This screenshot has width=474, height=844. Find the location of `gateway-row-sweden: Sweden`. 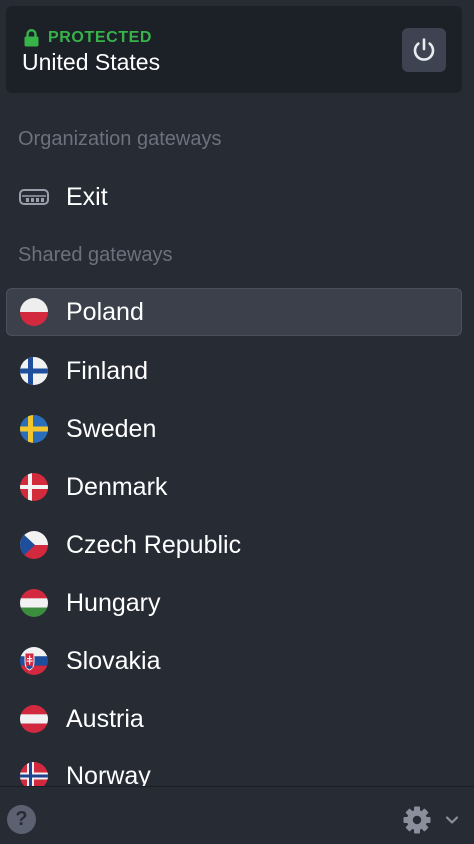

gateway-row-sweden: Sweden is located at coordinates (234, 429).